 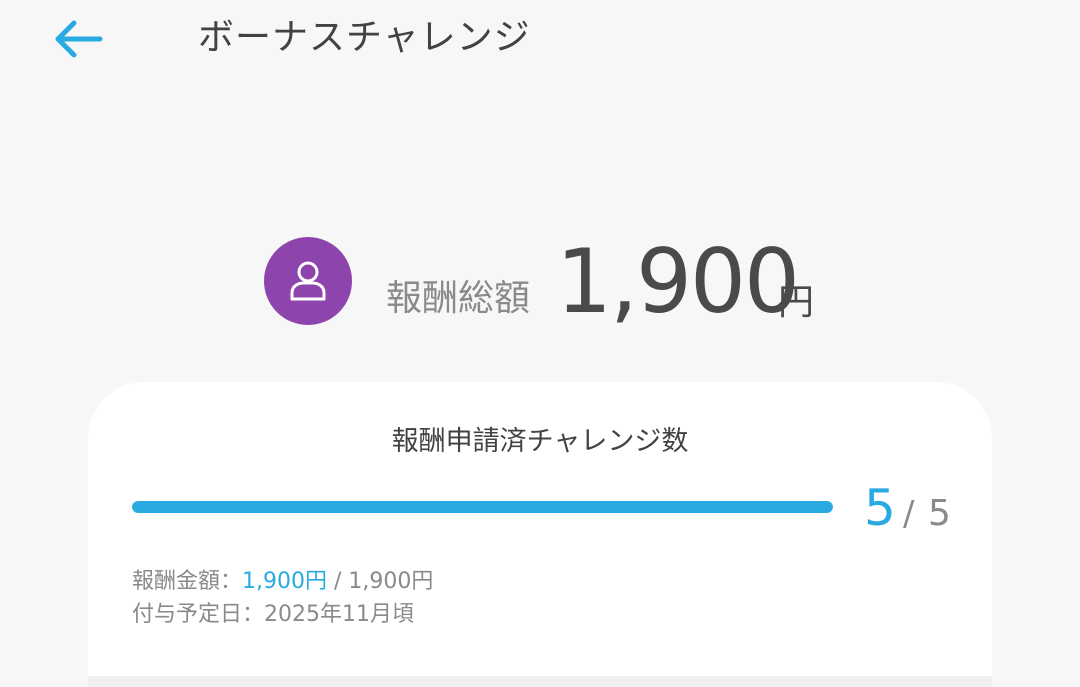 I want to click on reward-amount-line: 報酬金額：1,900円 / 1,900円, so click(x=282, y=582).